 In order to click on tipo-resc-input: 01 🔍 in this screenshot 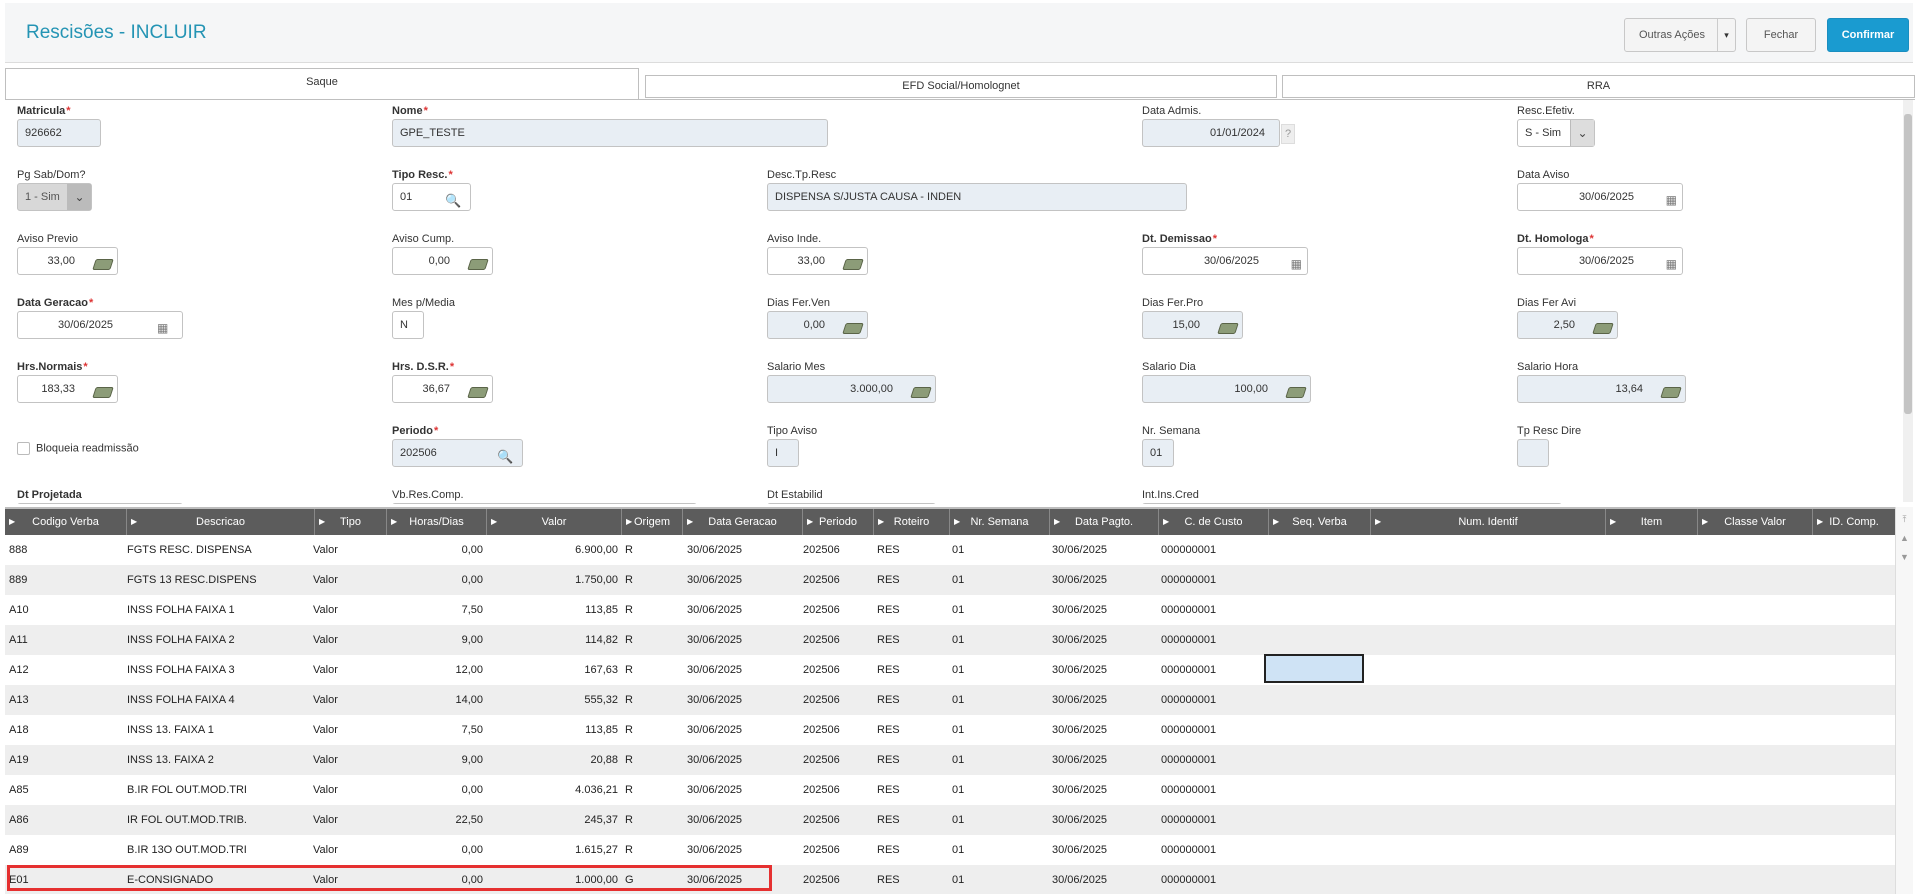, I will do `click(431, 197)`.